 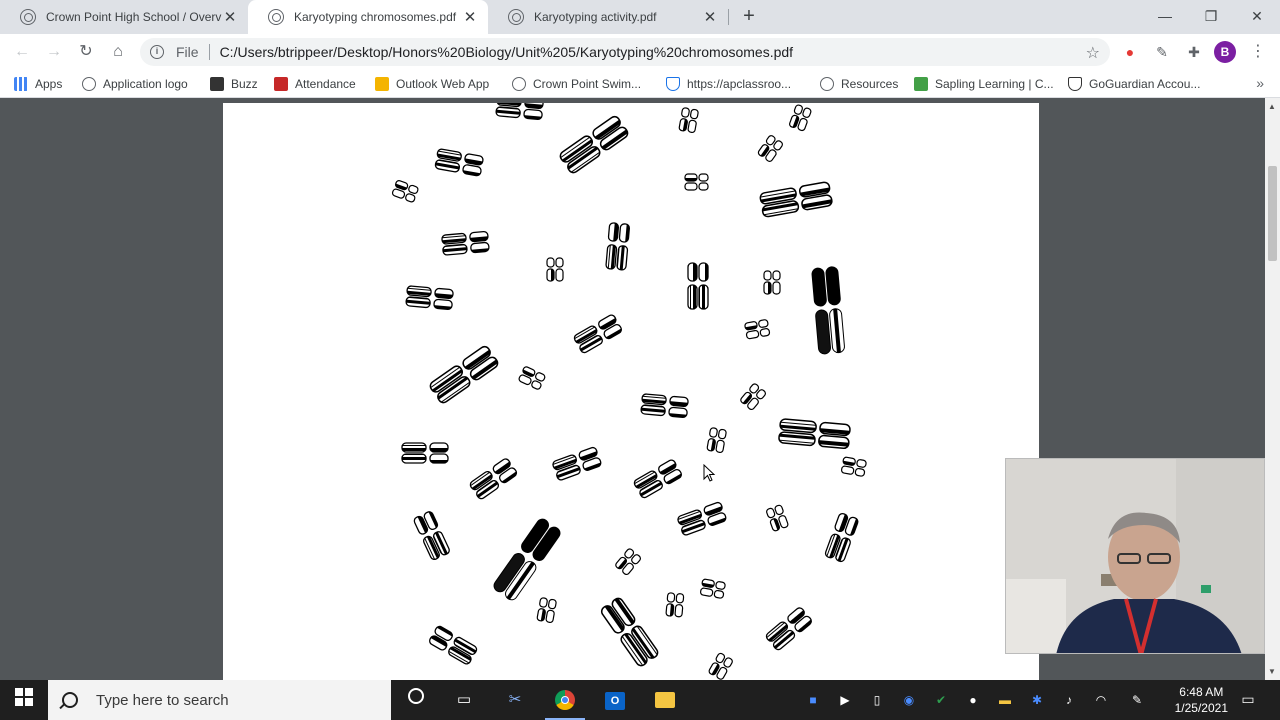 What do you see at coordinates (70, 700) in the screenshot?
I see `search-icon` at bounding box center [70, 700].